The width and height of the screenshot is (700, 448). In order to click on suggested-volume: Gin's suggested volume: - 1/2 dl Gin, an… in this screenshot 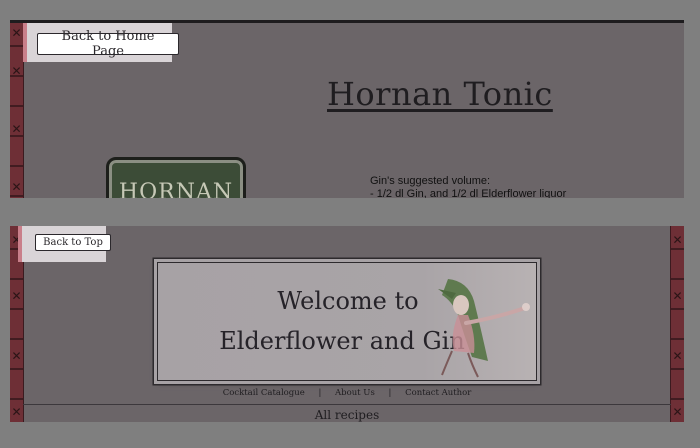, I will do `click(468, 186)`.